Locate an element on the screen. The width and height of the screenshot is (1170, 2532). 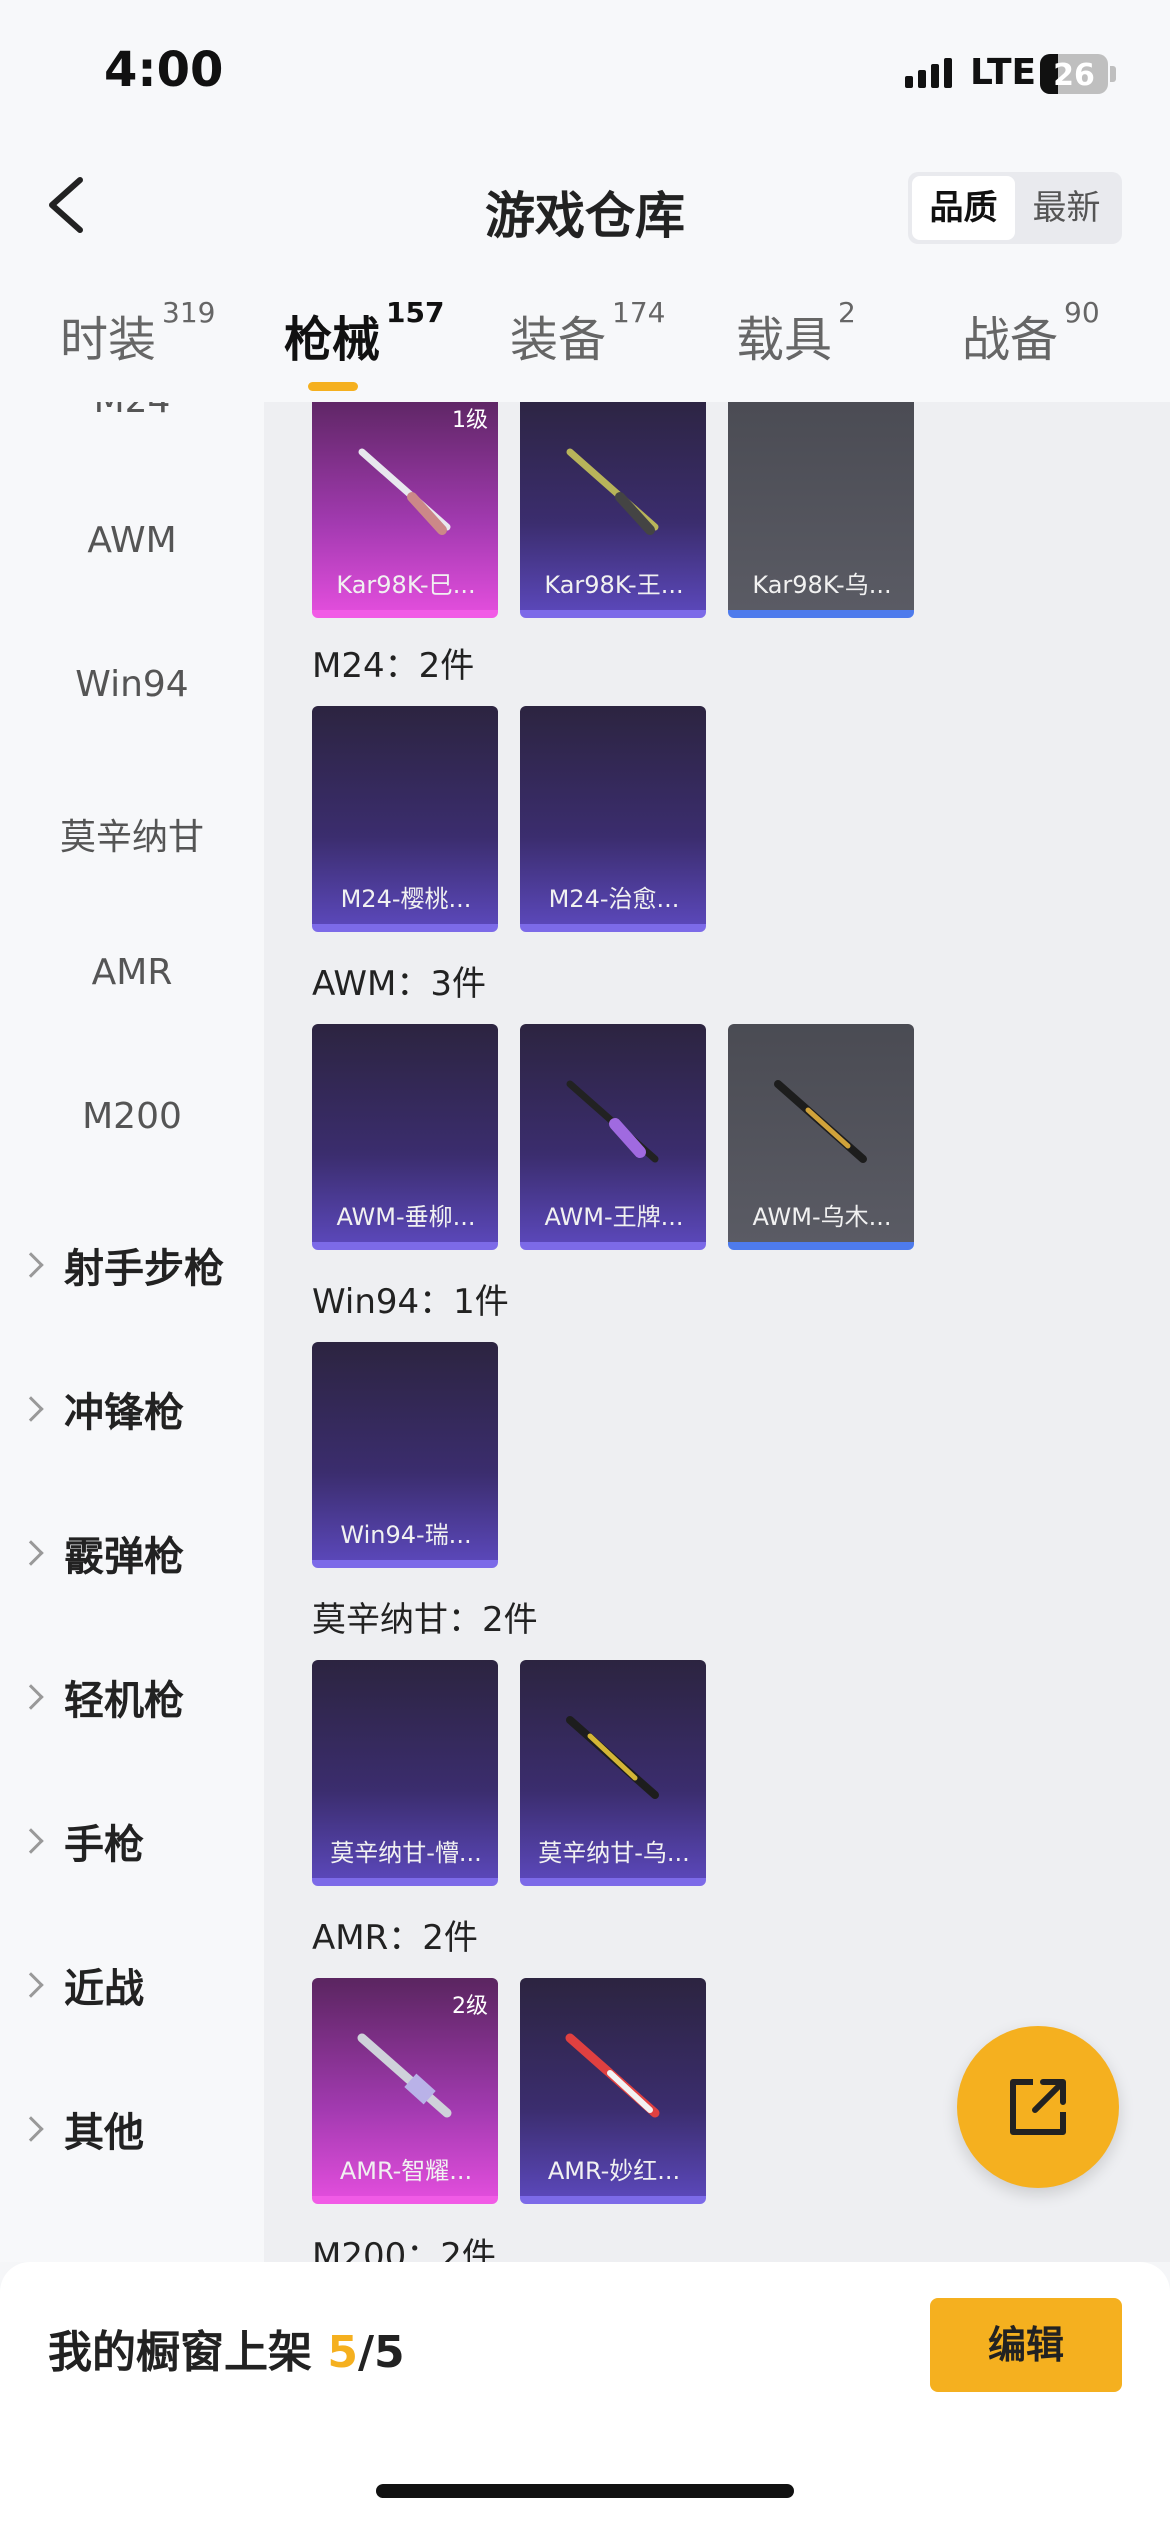
tab-count: 157 is located at coordinates (415, 312).